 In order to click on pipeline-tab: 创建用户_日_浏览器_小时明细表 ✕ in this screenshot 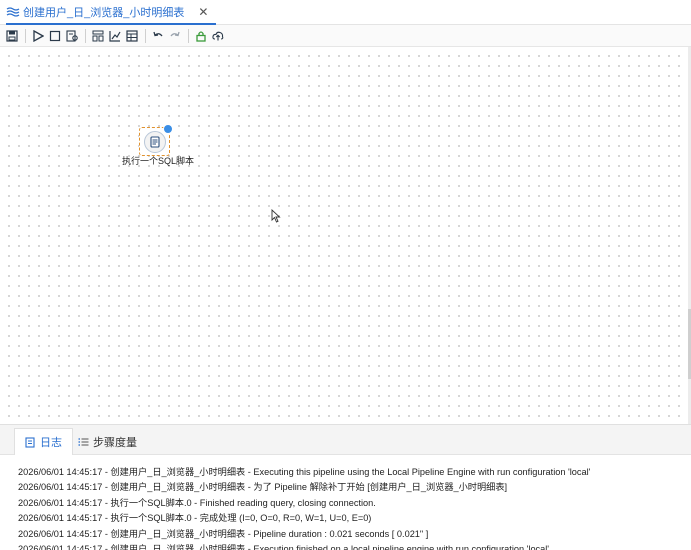, I will do `click(111, 12)`.